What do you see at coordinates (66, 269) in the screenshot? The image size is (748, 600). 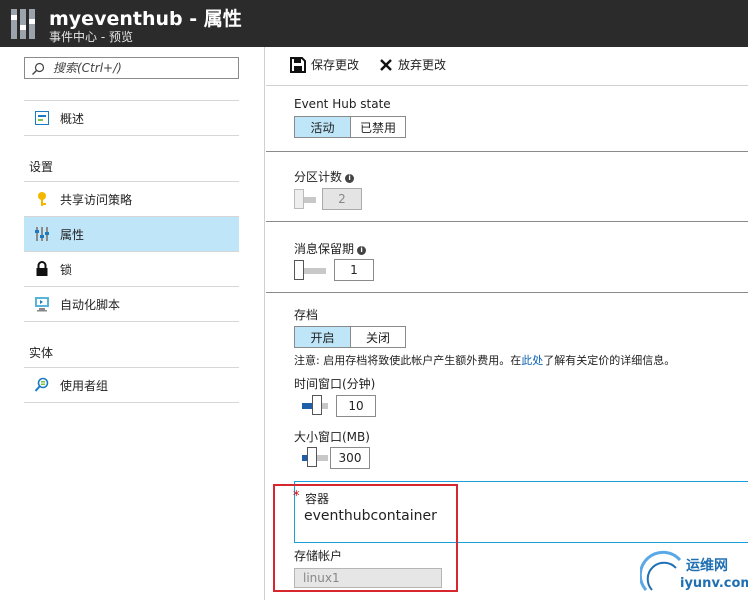 I see `nav-item-label: 锁` at bounding box center [66, 269].